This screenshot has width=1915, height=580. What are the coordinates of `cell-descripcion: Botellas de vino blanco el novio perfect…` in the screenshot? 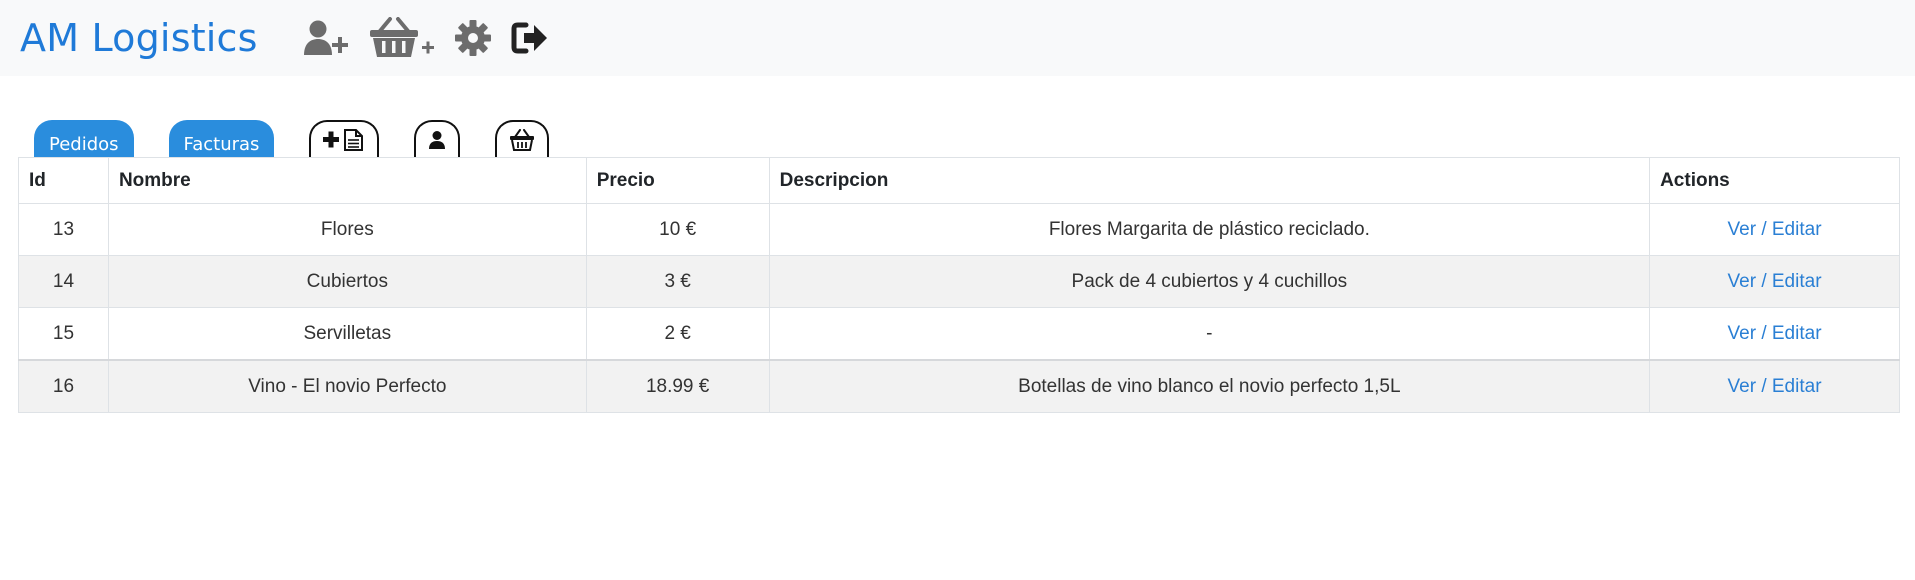 It's located at (1209, 386).